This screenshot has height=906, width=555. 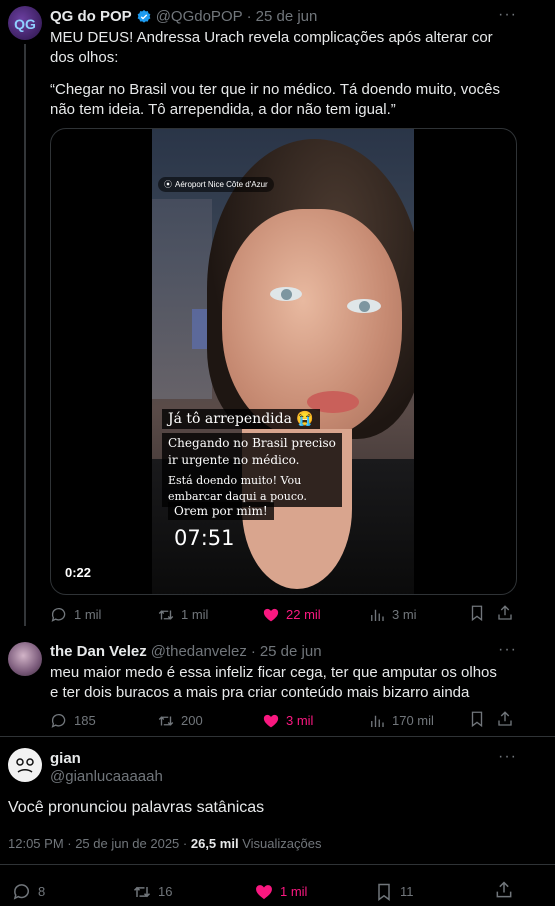 What do you see at coordinates (195, 614) in the screenshot?
I see `retweet-count: 1 mil` at bounding box center [195, 614].